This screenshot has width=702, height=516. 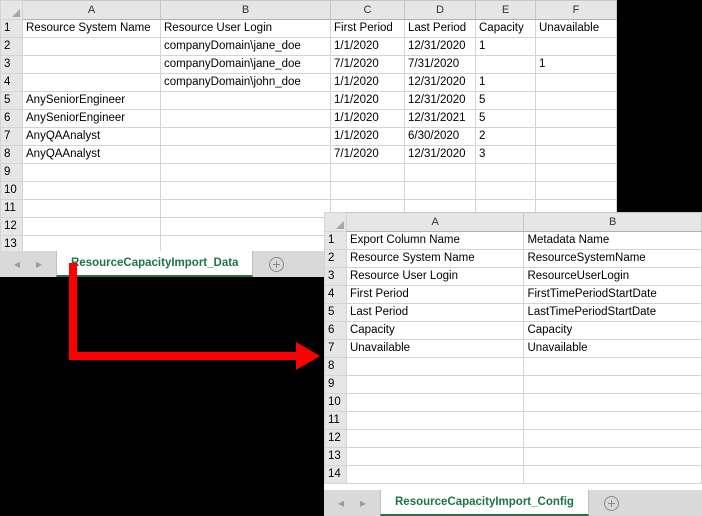 What do you see at coordinates (91, 100) in the screenshot?
I see `data-cell: AnySeniorEngineer` at bounding box center [91, 100].